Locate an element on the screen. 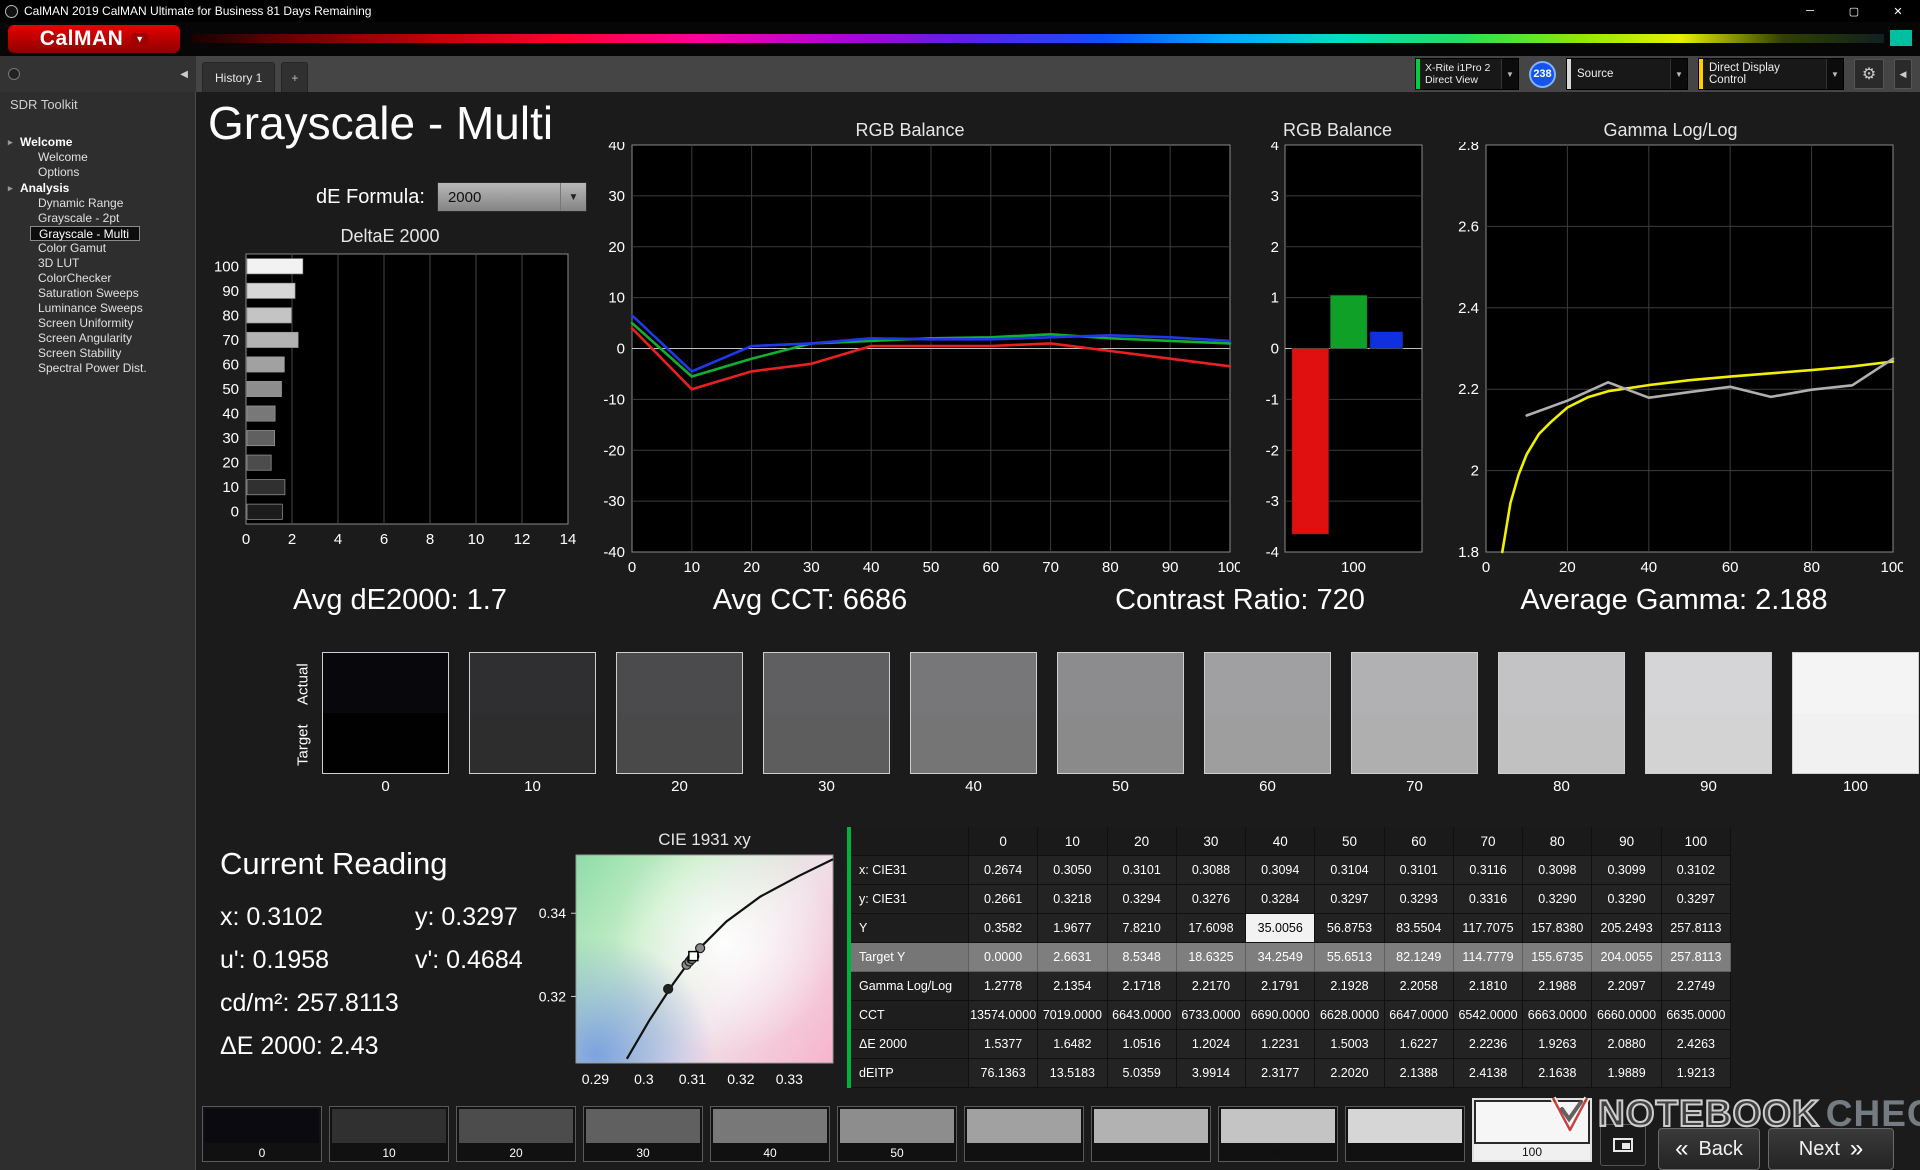 This screenshot has width=1920, height=1170. table-cell: 0.3050 is located at coordinates (1073, 870).